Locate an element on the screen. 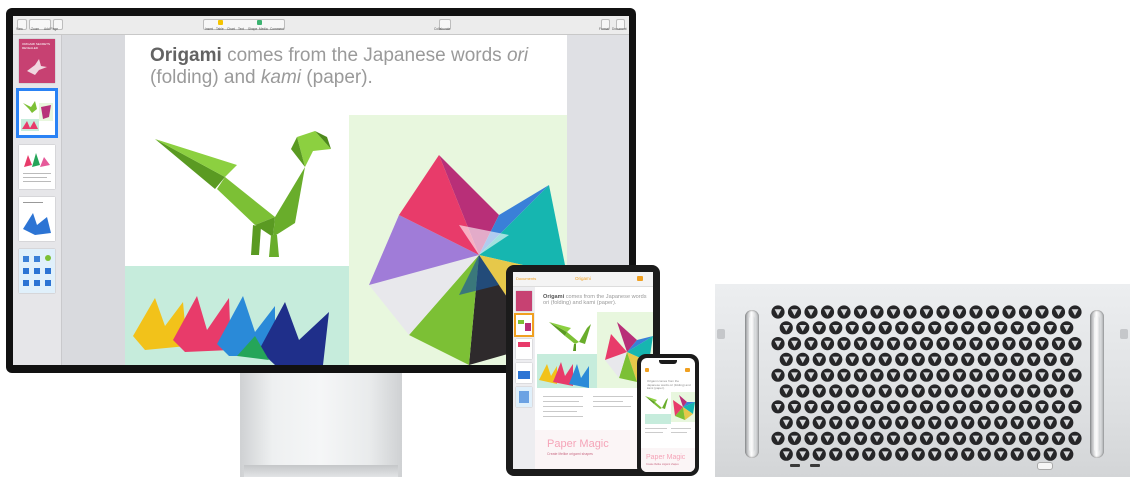 Image resolution: width=1130 pixels, height=477 pixels. iphone-notch is located at coordinates (668, 362).